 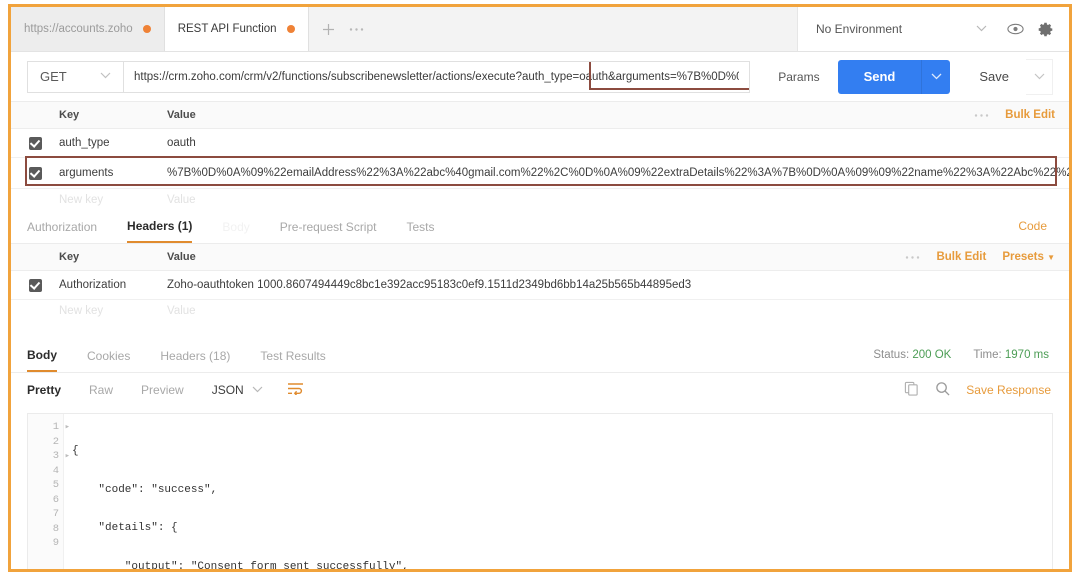 I want to click on params-table-header: Key Value Bulk Edit, so click(x=540, y=115).